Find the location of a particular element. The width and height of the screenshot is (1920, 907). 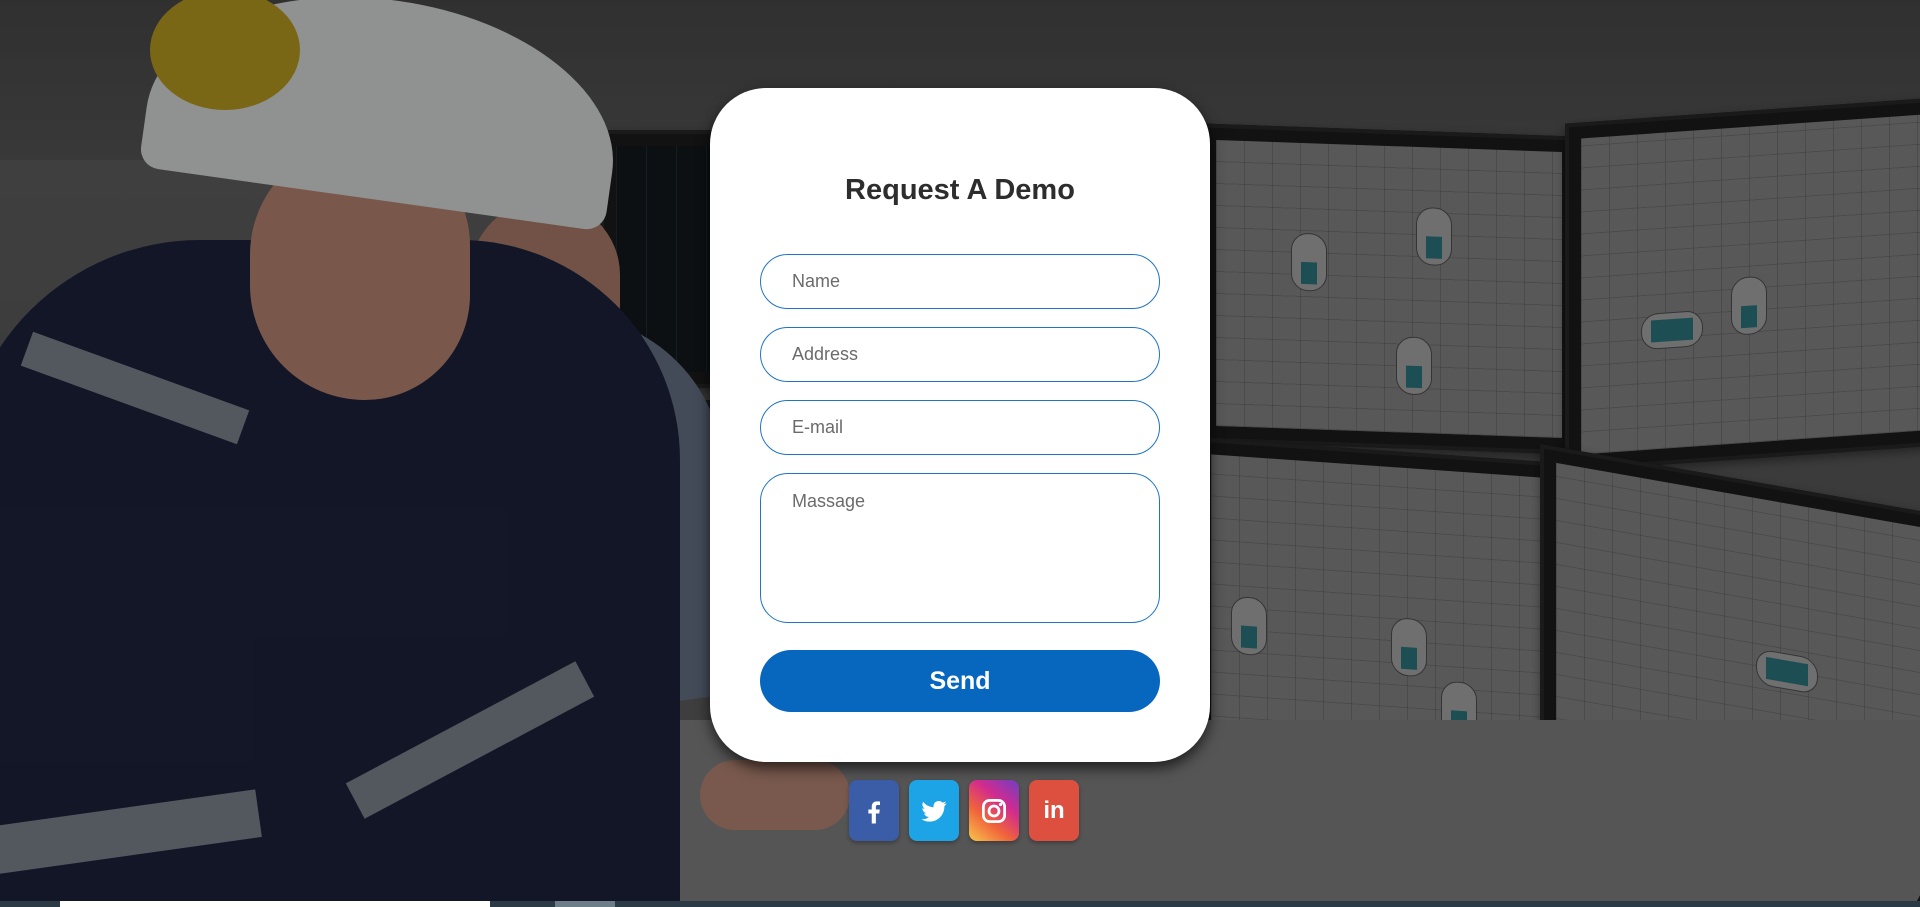

send-button: Send is located at coordinates (960, 681).